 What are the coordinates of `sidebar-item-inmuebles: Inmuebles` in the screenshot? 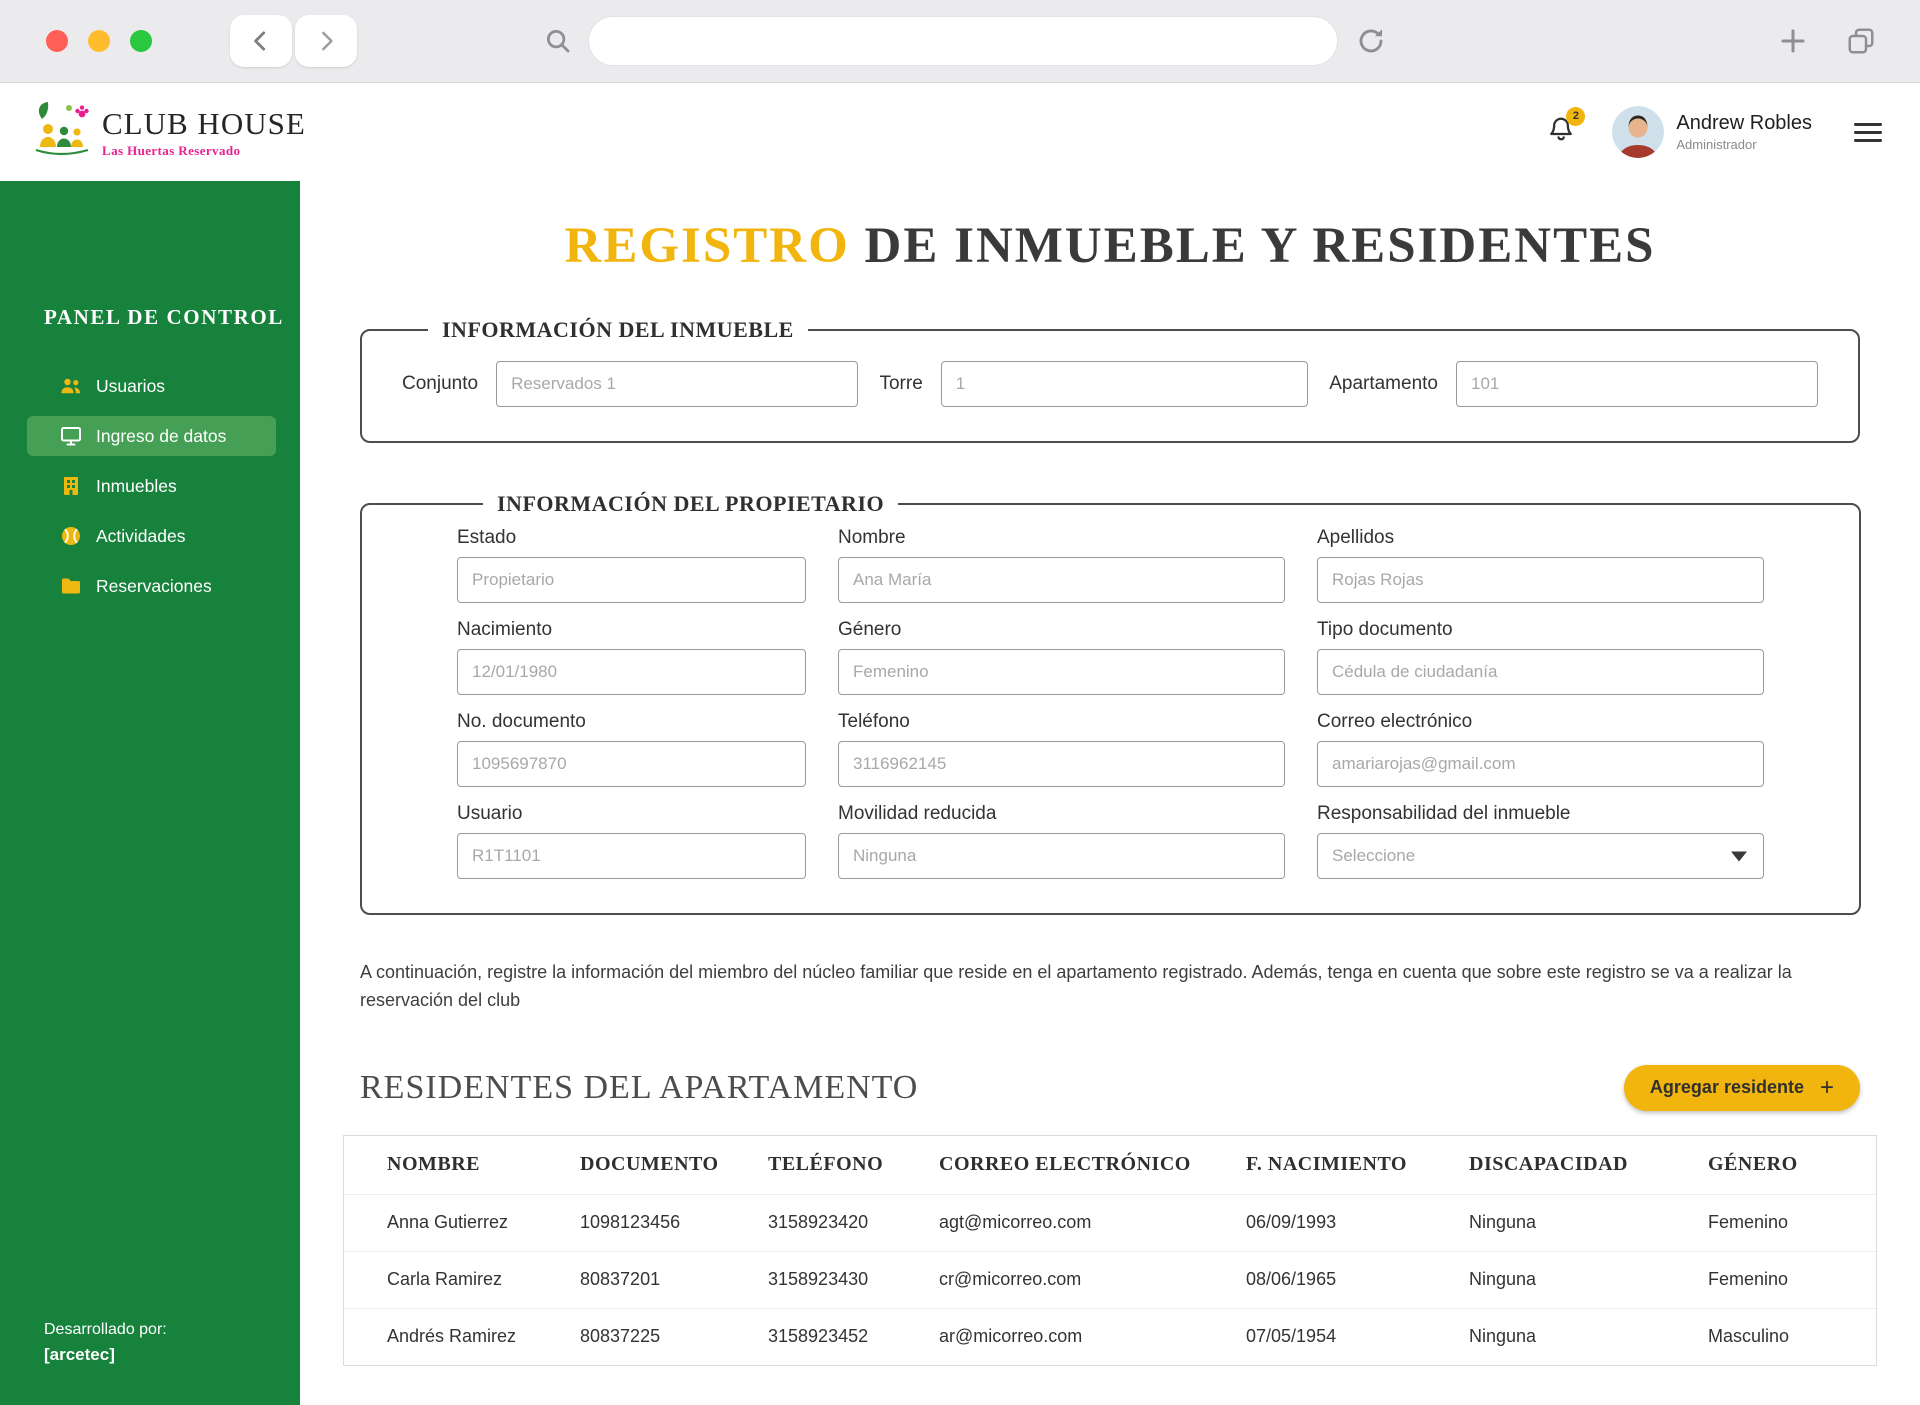 It's located at (151, 486).